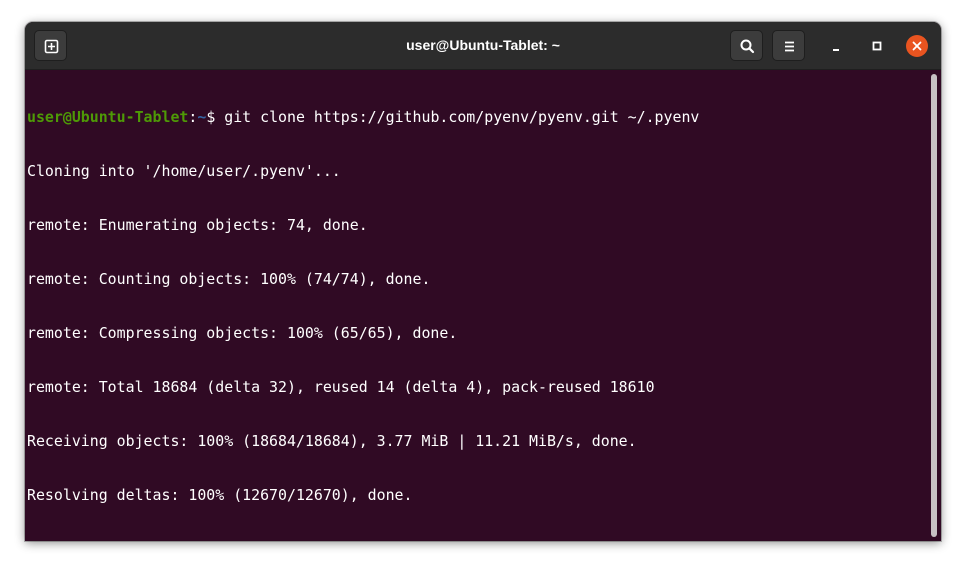  Describe the element at coordinates (197, 225) in the screenshot. I see `output-line: remote: Enumerating objects: 74, done.` at that location.